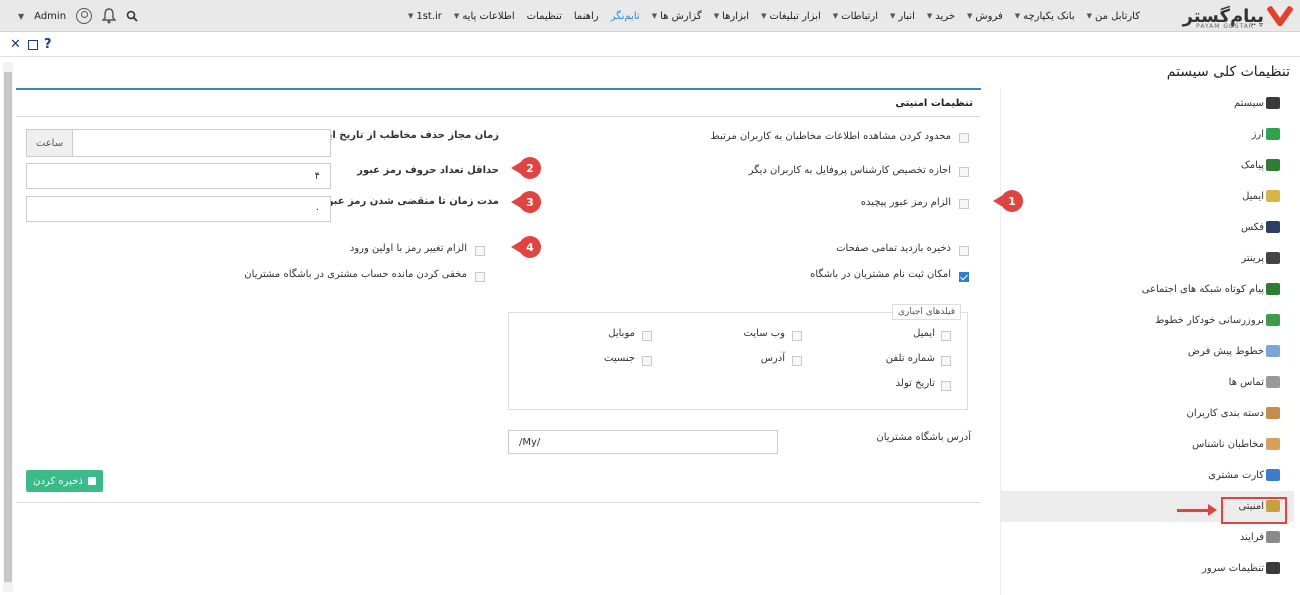 The width and height of the screenshot is (1300, 595). Describe the element at coordinates (48, 44) in the screenshot. I see `help-icon: ?` at that location.